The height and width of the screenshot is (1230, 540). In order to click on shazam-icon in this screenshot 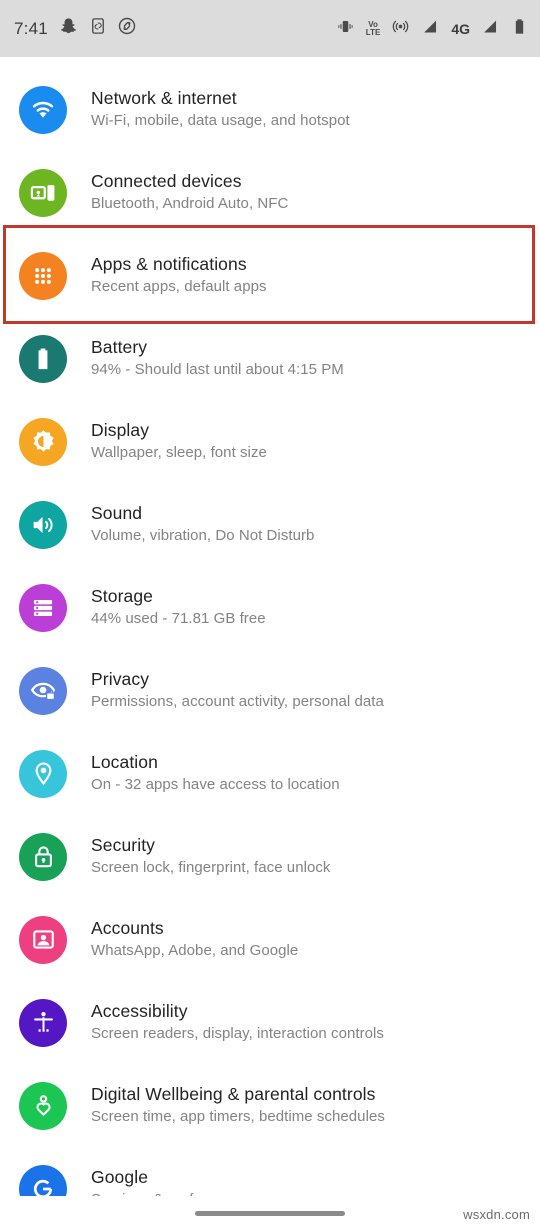, I will do `click(127, 28)`.